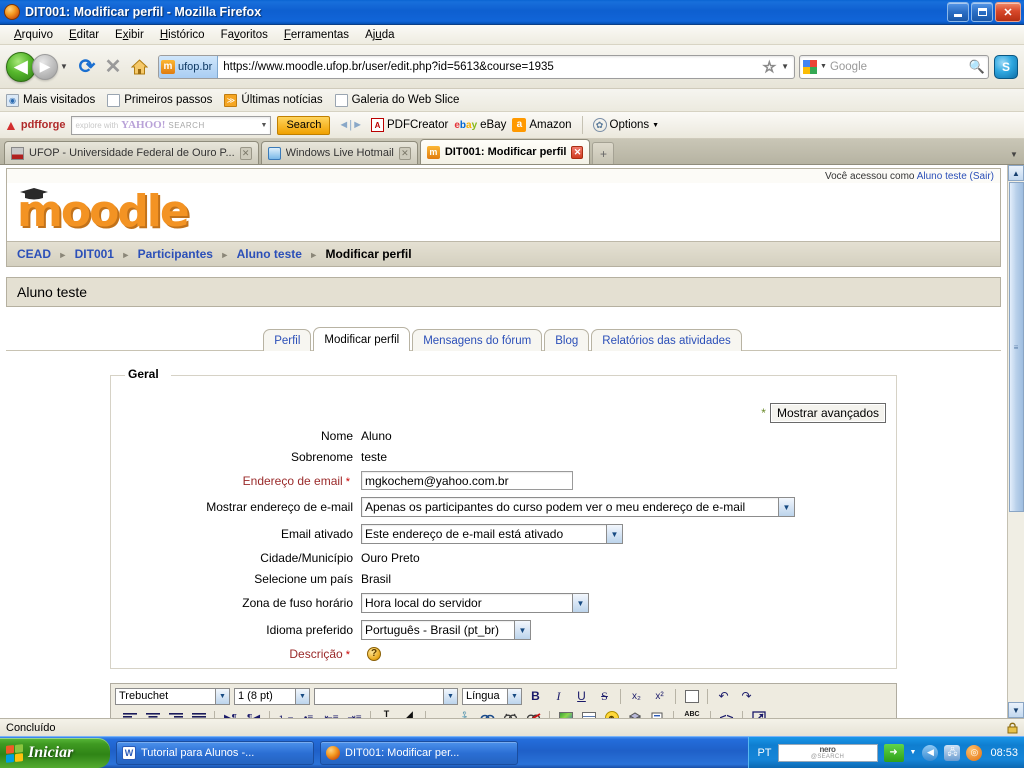 Image resolution: width=1024 pixels, height=768 pixels. I want to click on subscript-button: x₂, so click(636, 696).